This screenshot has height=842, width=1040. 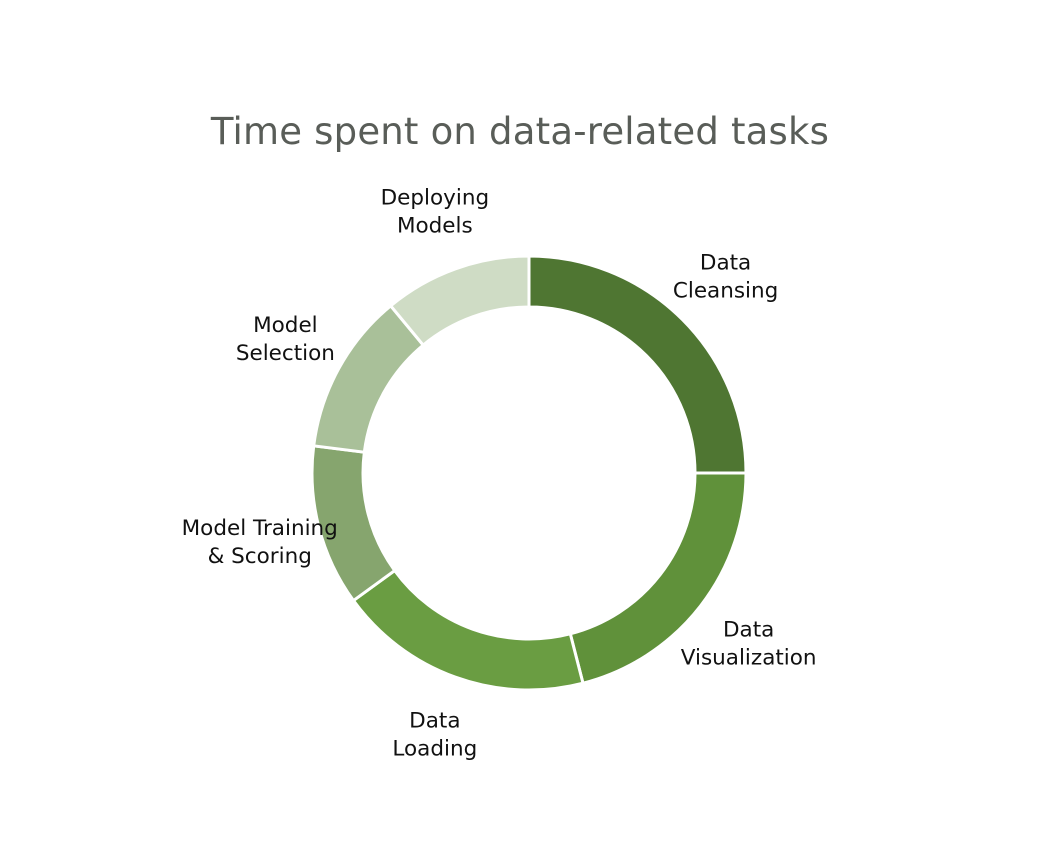 What do you see at coordinates (285, 325) in the screenshot?
I see `label-line: Model` at bounding box center [285, 325].